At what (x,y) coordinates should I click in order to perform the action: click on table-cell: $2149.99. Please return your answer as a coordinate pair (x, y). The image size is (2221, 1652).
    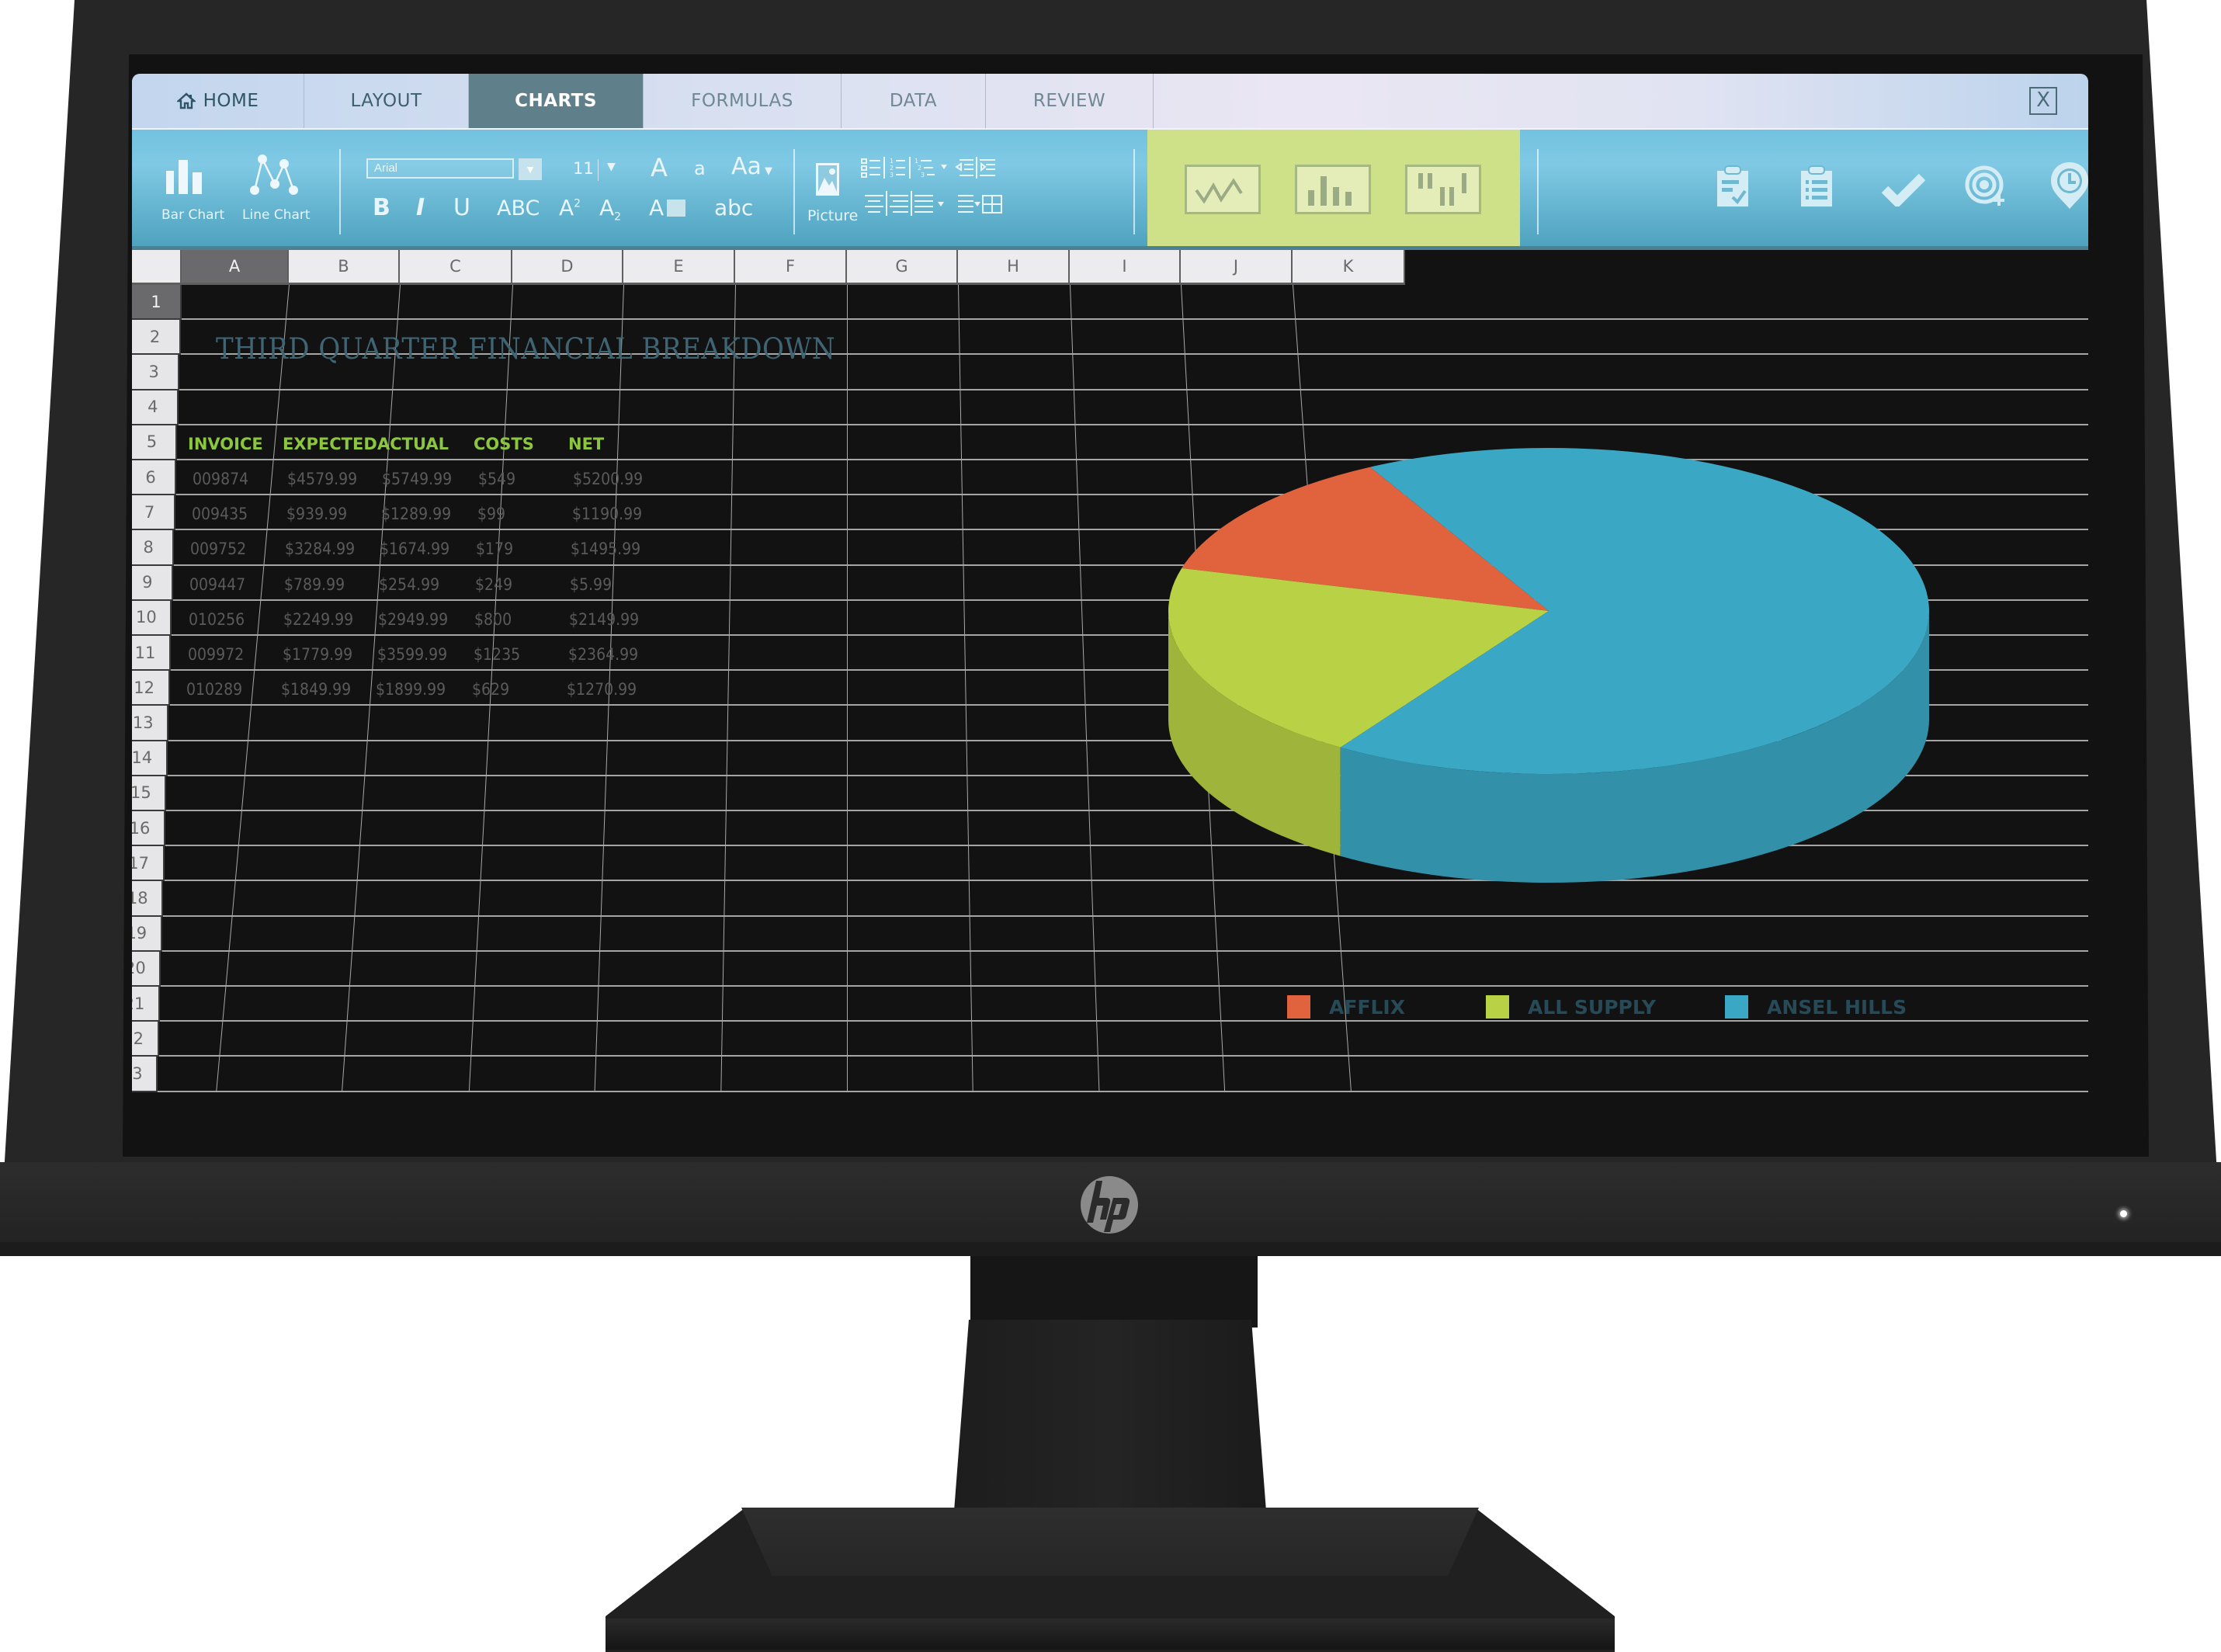
    Looking at the image, I should click on (604, 619).